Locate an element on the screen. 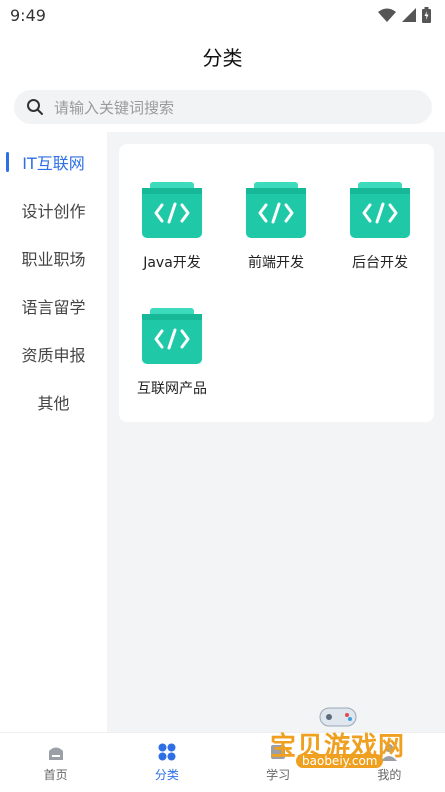  sidebar-item-it: IT互联网 is located at coordinates (53, 162).